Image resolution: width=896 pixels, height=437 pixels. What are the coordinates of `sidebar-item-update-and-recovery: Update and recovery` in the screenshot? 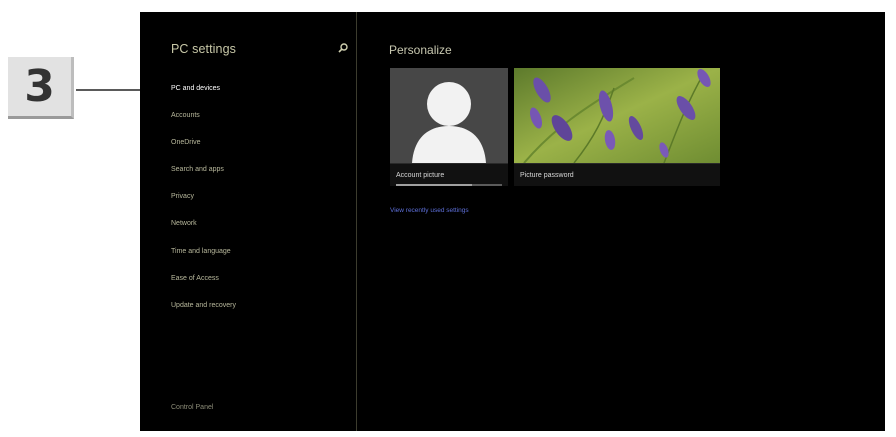 It's located at (203, 305).